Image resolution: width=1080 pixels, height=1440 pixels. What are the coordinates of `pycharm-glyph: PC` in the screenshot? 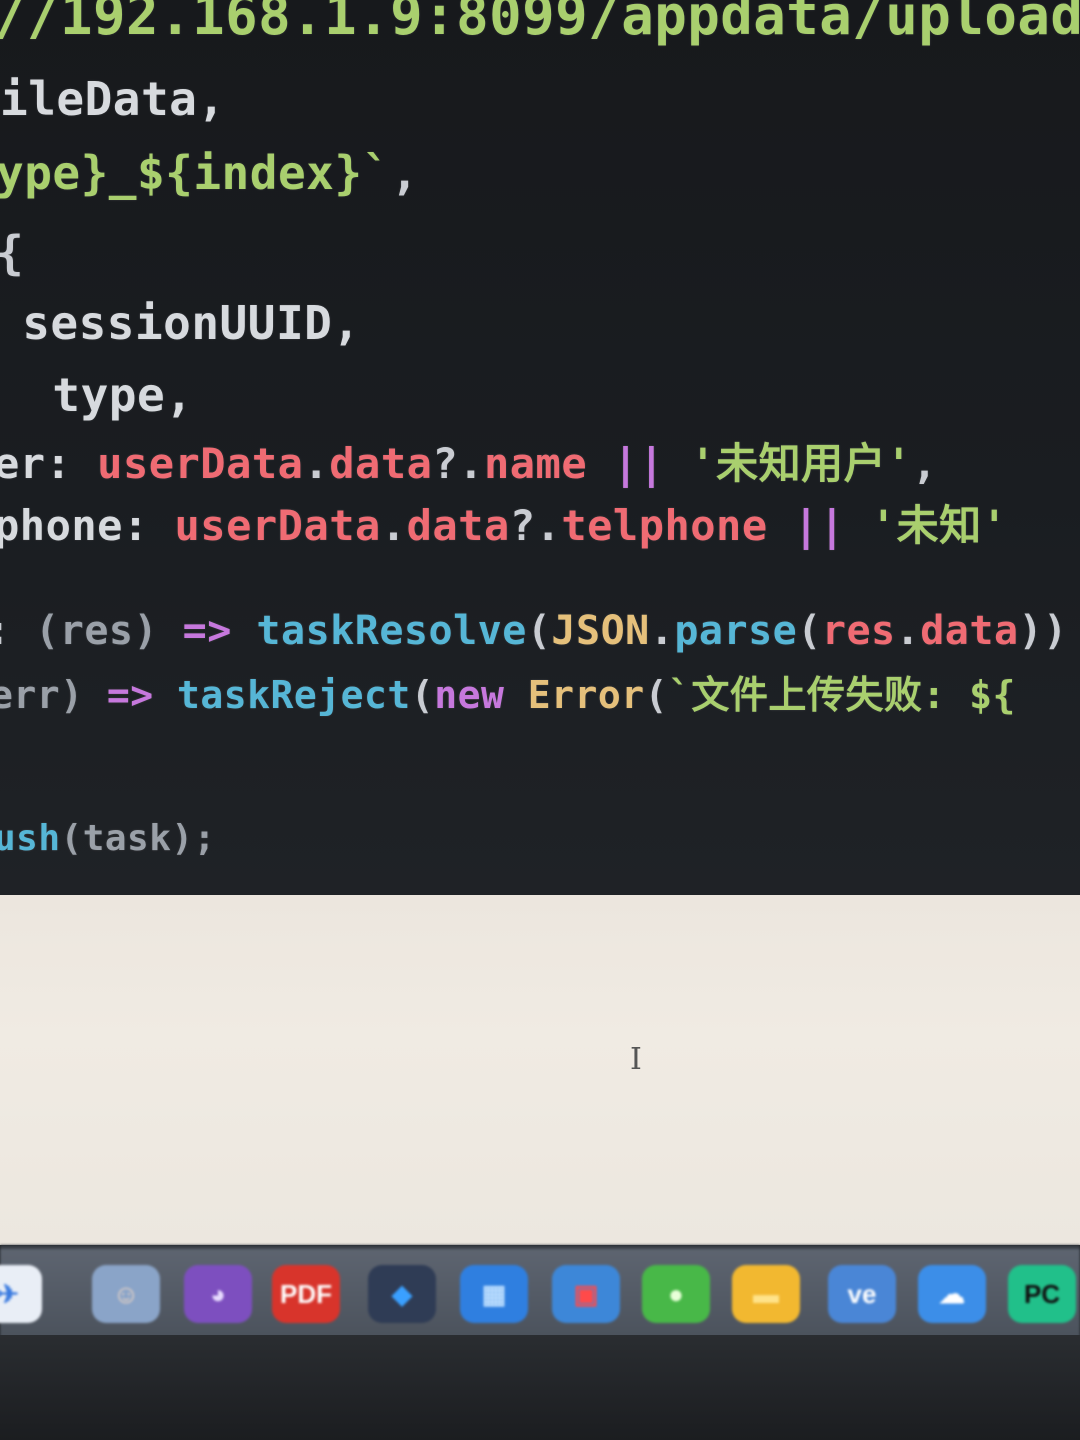 It's located at (1042, 1293).